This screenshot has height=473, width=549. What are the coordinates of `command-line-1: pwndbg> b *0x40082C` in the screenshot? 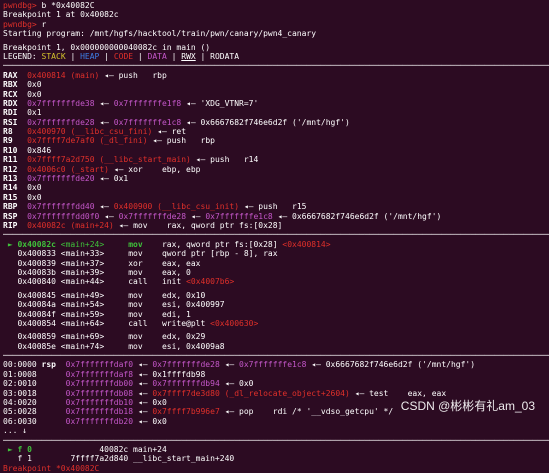 It's located at (276, 5).